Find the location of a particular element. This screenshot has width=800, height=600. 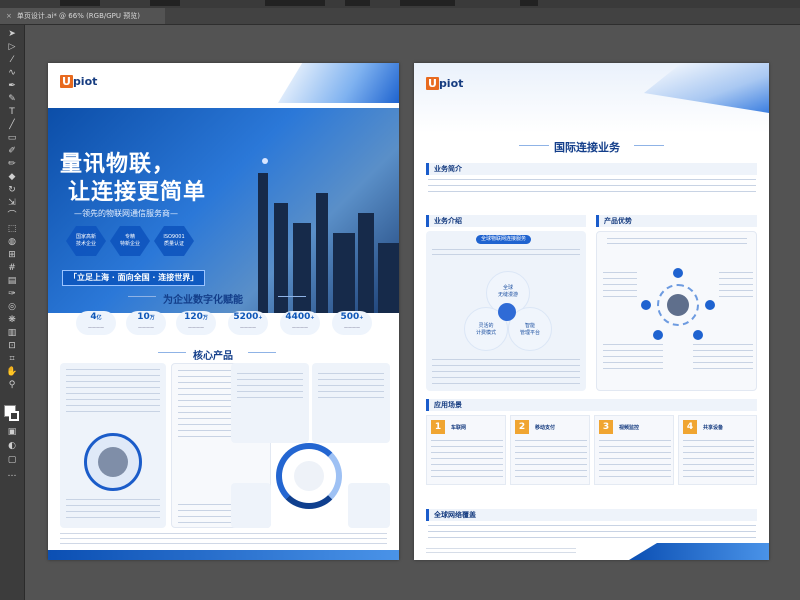

logo-badge: U is located at coordinates (432, 83).